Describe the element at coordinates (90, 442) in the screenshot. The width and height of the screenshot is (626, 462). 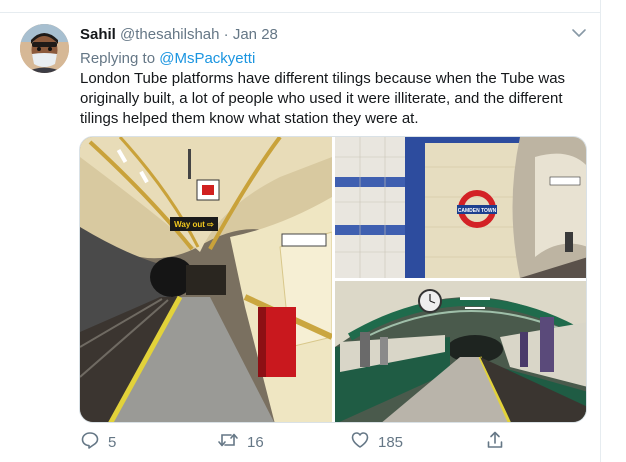
I see `reply-icon` at that location.